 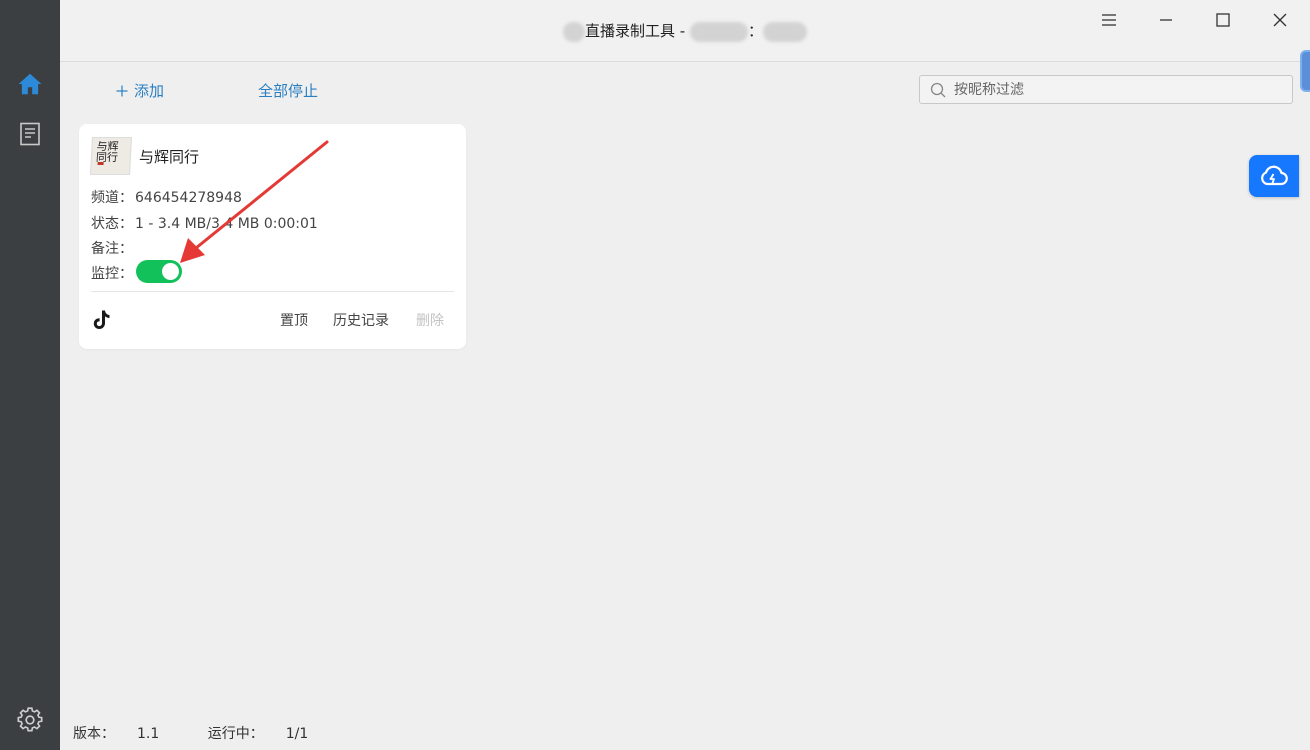 I want to click on search-input, so click(x=1114, y=89).